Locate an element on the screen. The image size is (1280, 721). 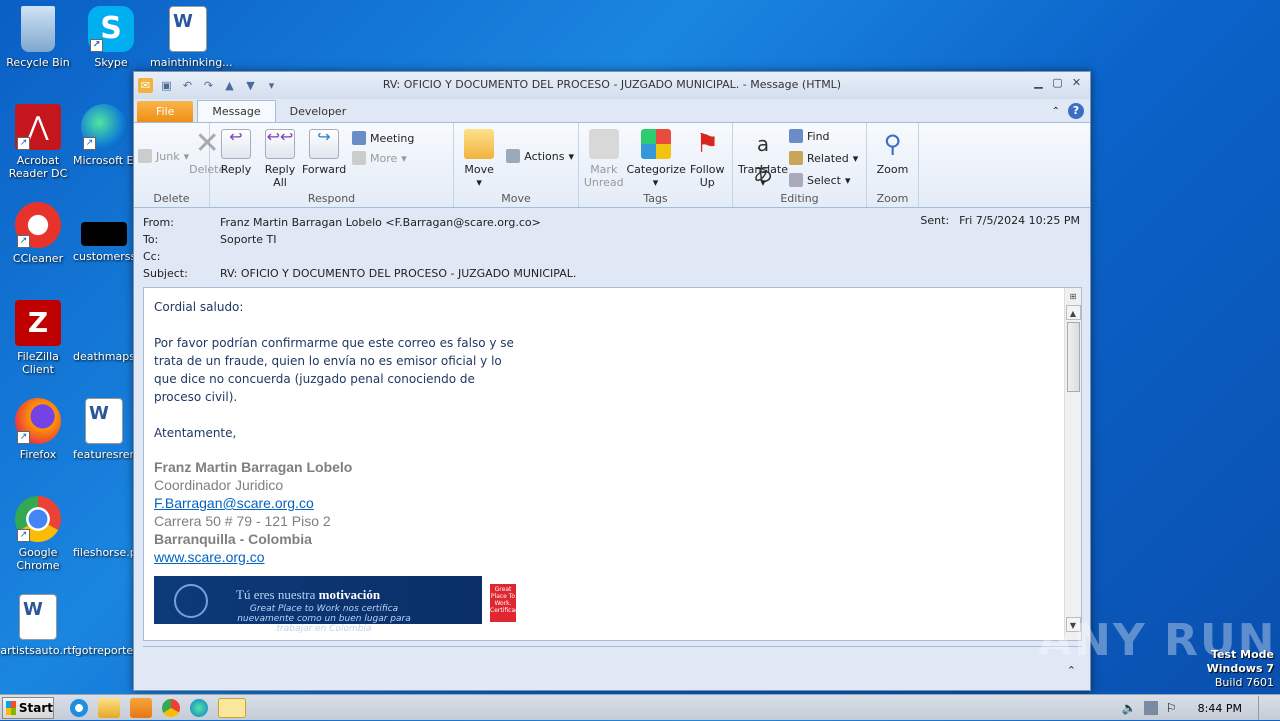
edge-taskbar-icon is located at coordinates (199, 707).